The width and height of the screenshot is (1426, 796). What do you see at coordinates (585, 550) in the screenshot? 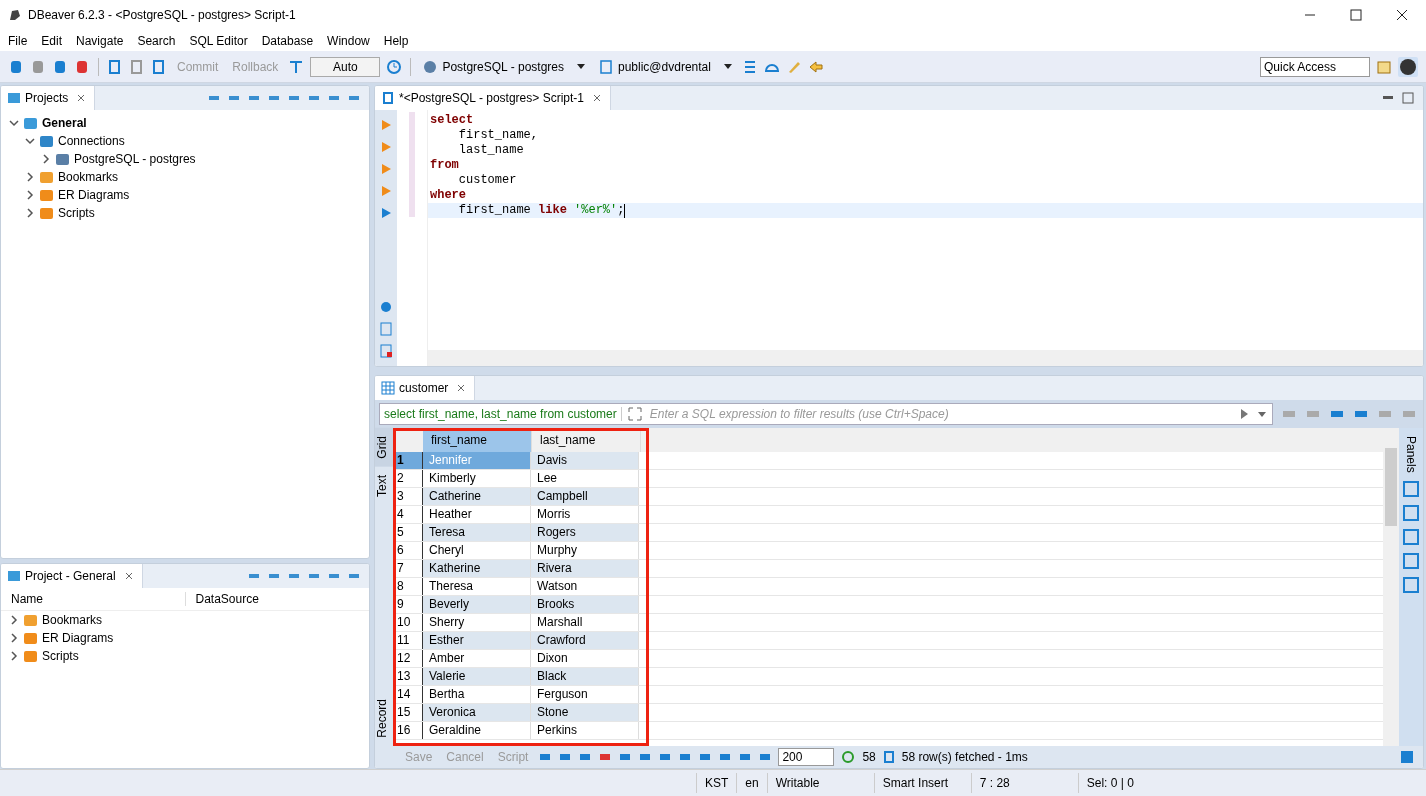
I see `table-cell: Murphy` at bounding box center [585, 550].